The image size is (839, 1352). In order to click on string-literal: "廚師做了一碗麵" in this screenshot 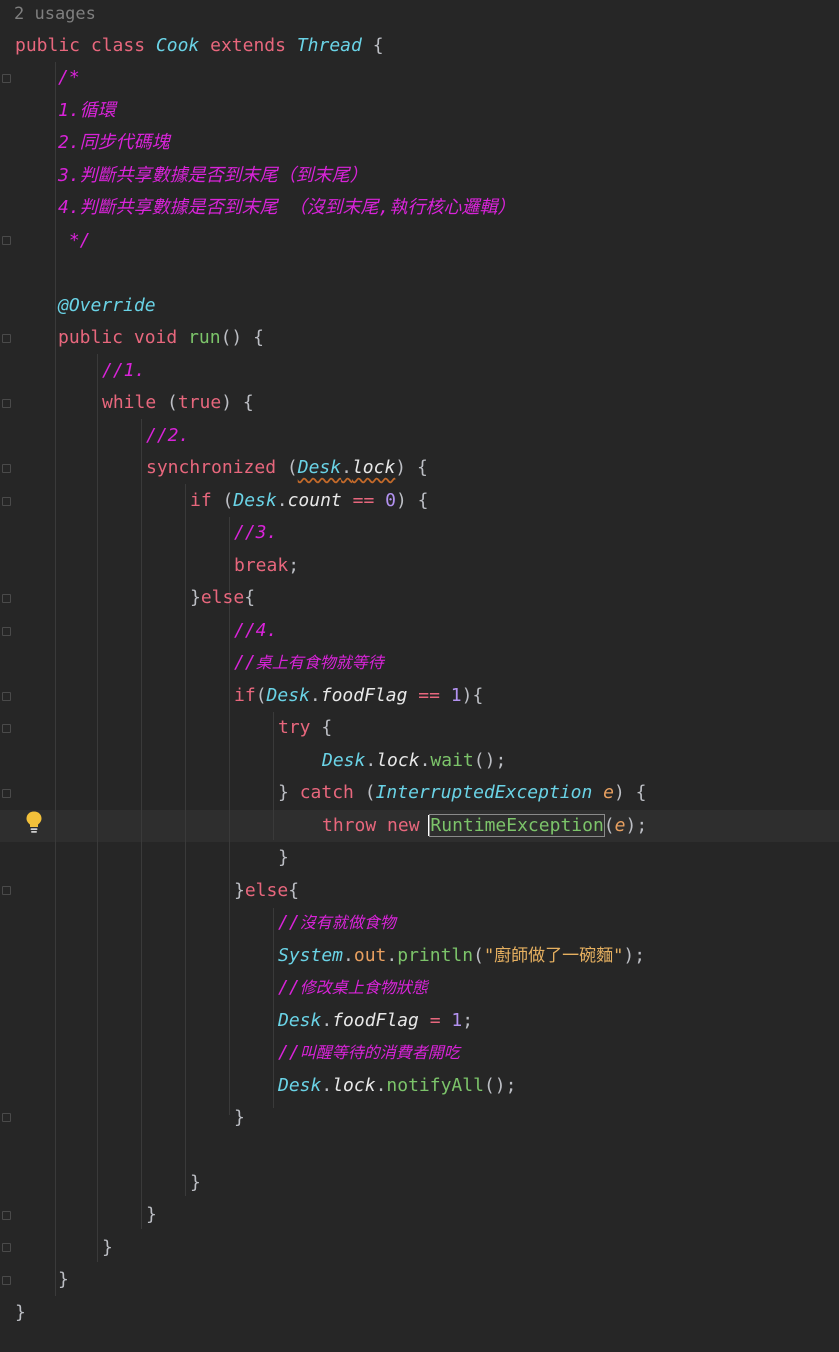, I will do `click(553, 956)`.